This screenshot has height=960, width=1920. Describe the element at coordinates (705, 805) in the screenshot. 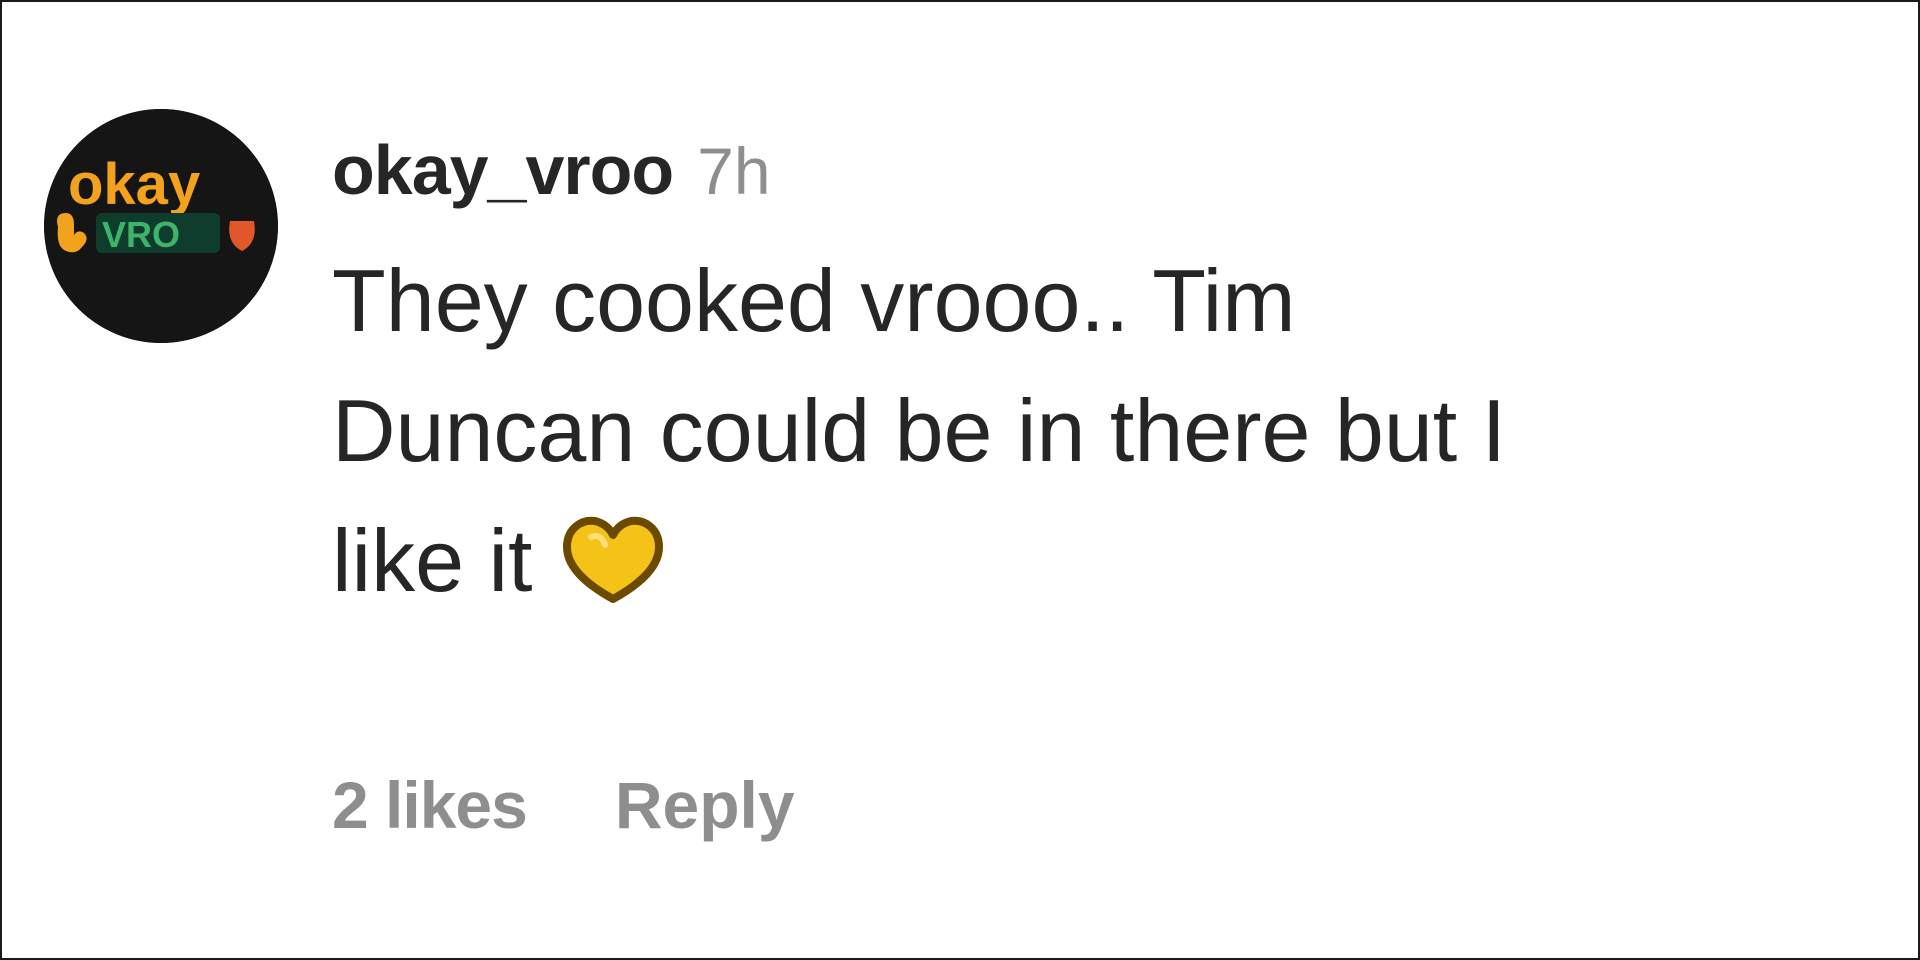

I see `reply-button: Reply` at that location.